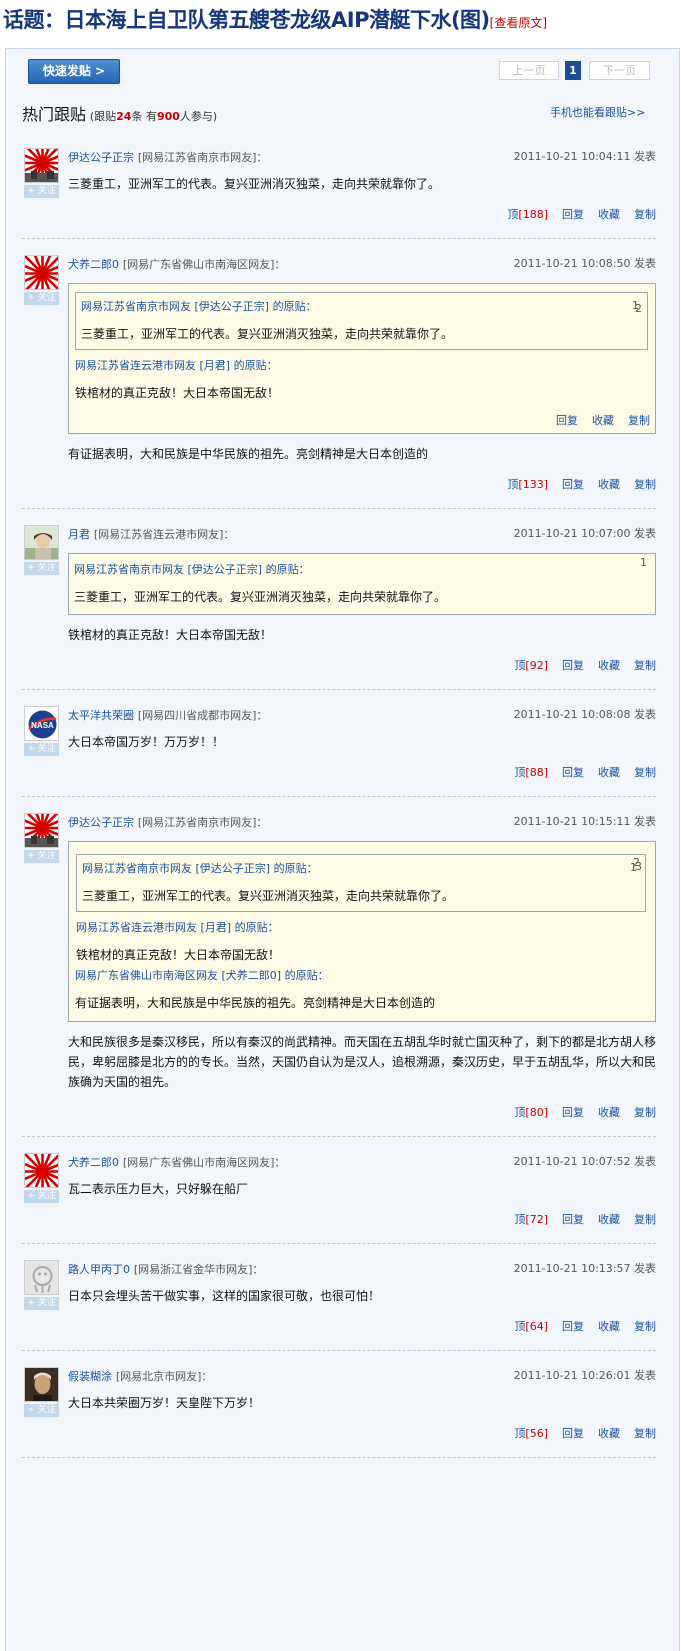 This screenshot has height=1651, width=681. I want to click on author-location: [网易江苏省连云港市网友]：, so click(164, 534).